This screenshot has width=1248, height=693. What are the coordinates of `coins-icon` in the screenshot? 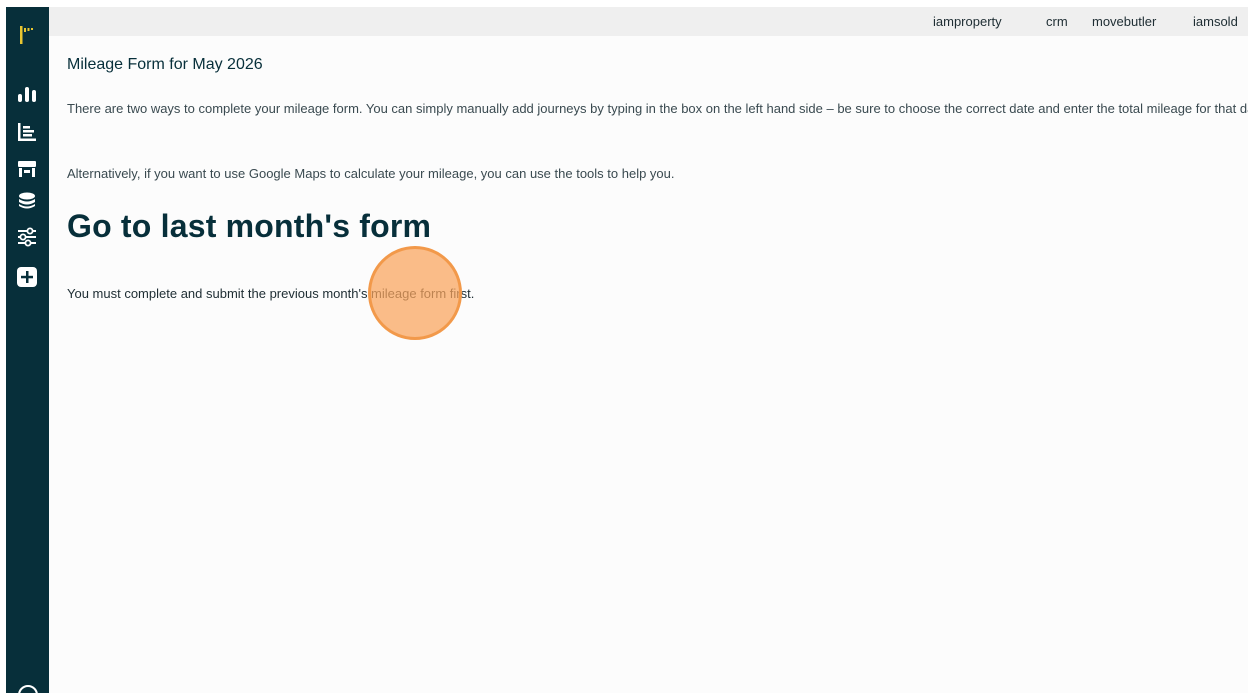 It's located at (27, 201).